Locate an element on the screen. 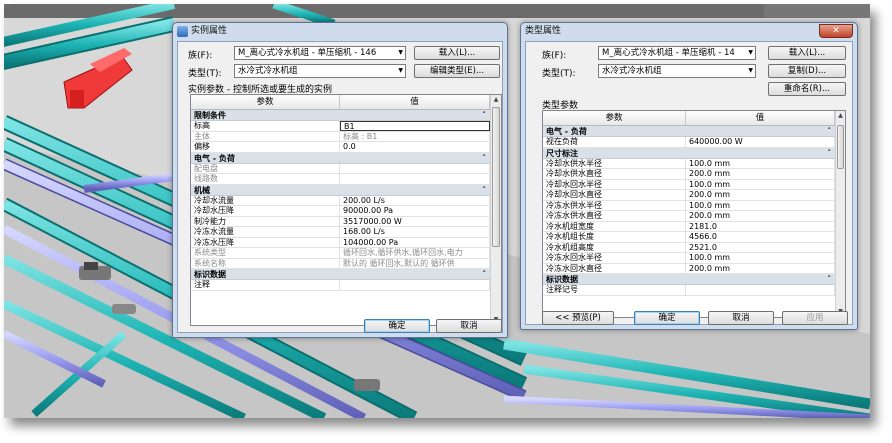 The width and height of the screenshot is (892, 443). grid-row: 注释 is located at coordinates (346, 285).